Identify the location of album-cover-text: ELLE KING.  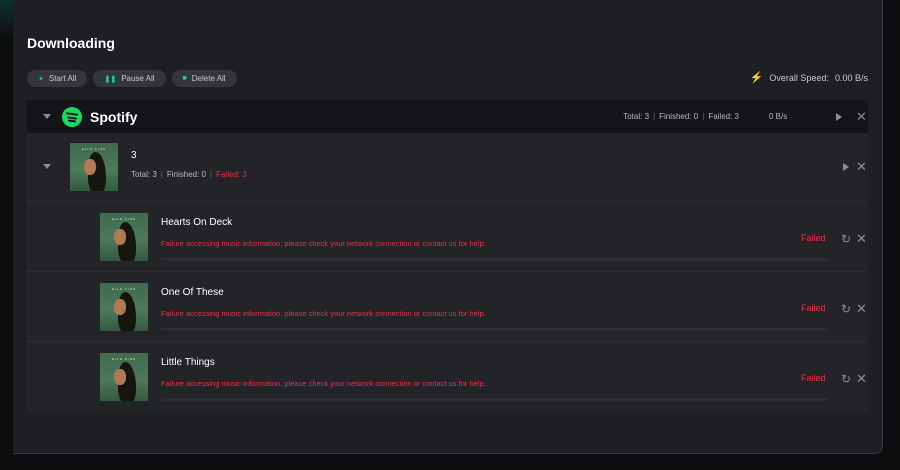
(94, 149).